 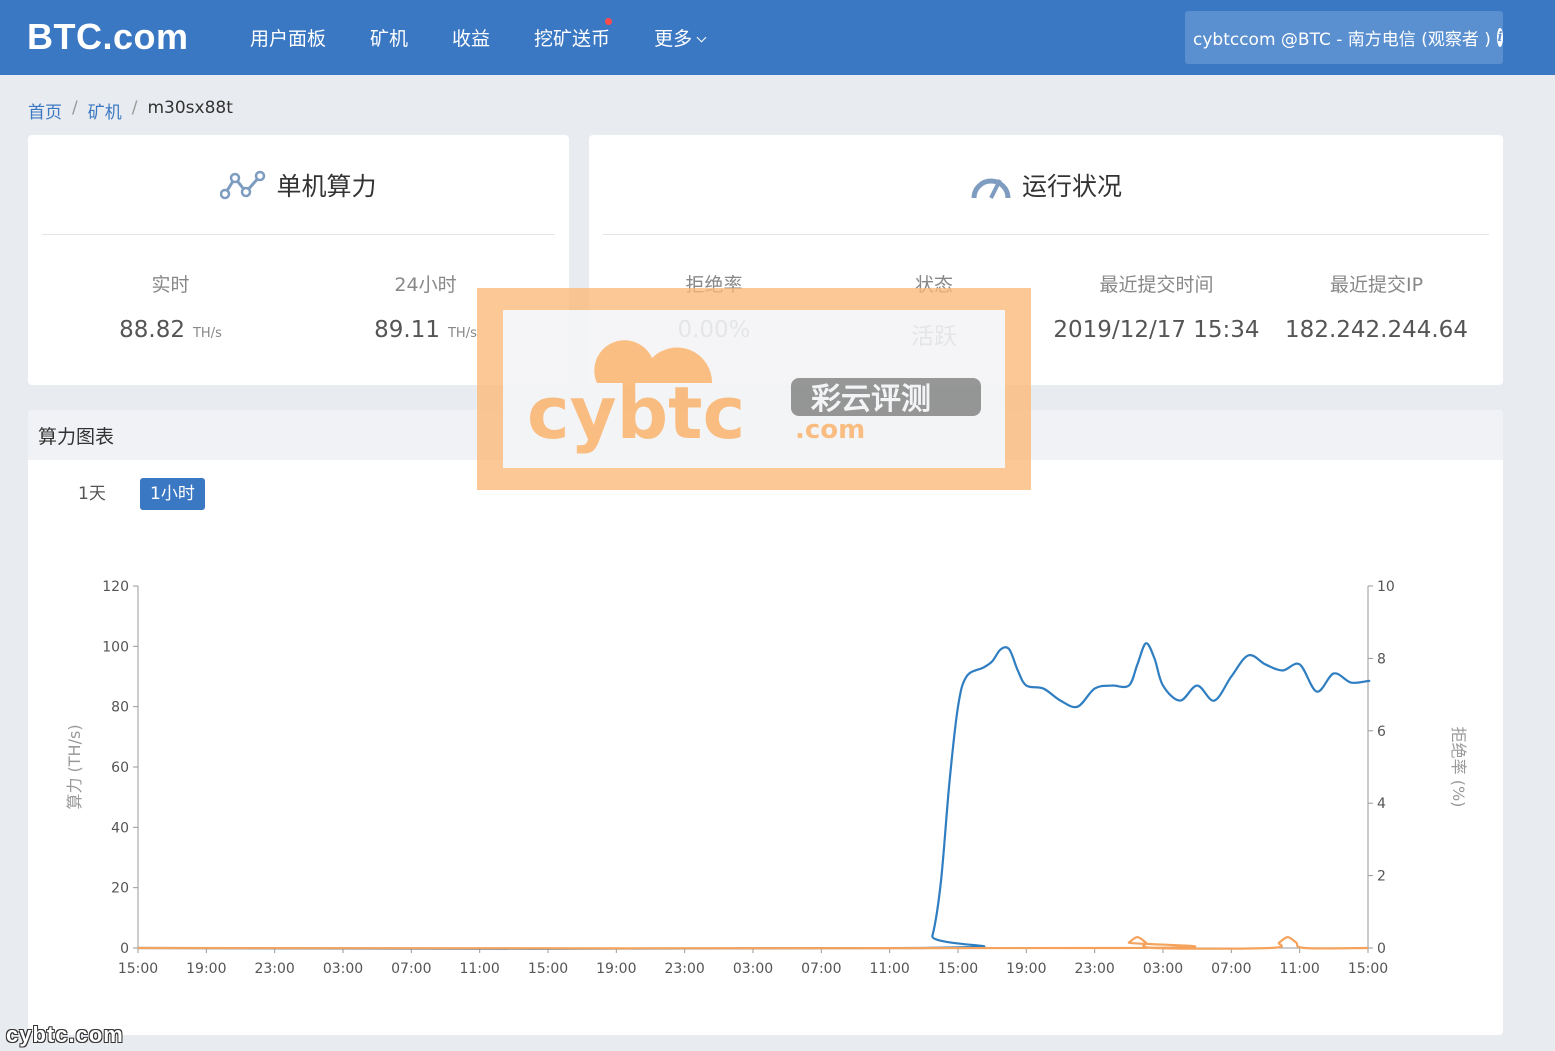 I want to click on nav-earnings: 收益, so click(x=471, y=37).